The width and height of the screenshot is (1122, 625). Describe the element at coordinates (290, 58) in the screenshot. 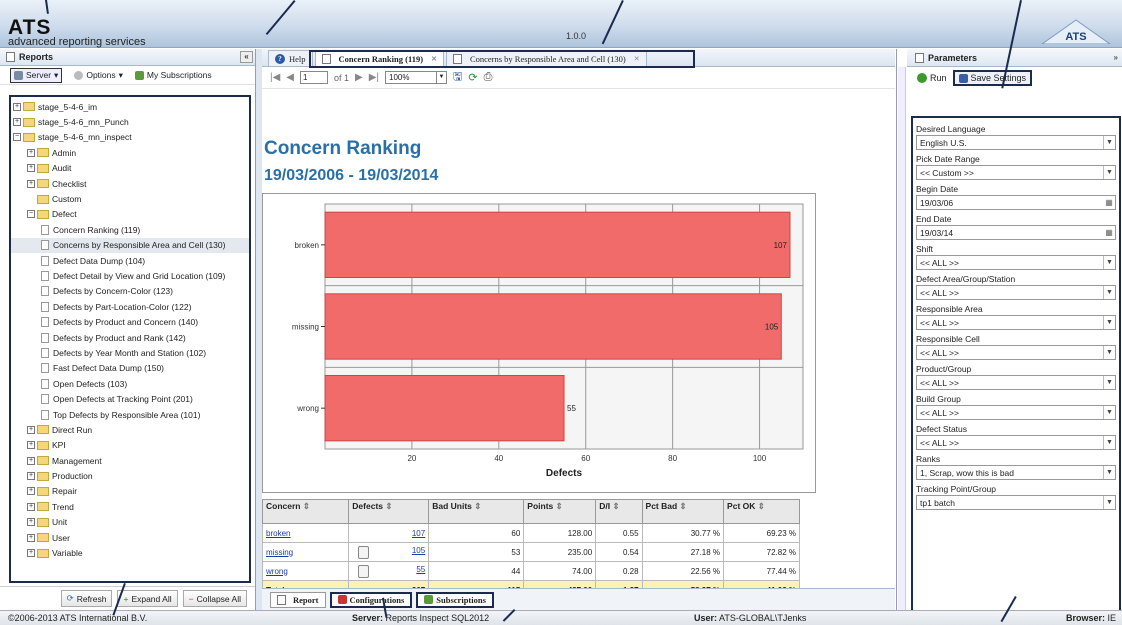

I see `tab-help: ? Help` at that location.